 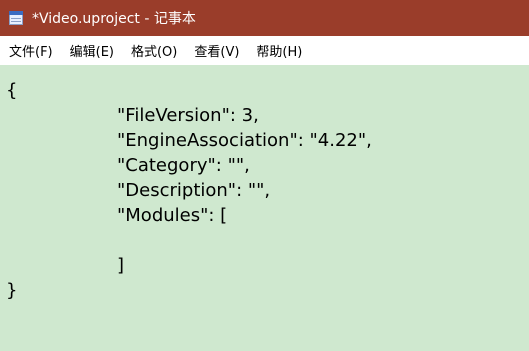 I want to click on menu-help: 帮助(H), so click(x=279, y=50).